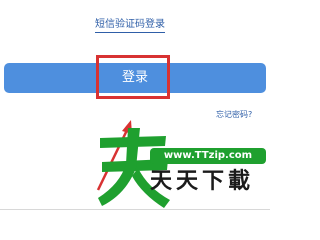 The height and width of the screenshot is (240, 320). I want to click on watermark-url: www.TTzip.com, so click(208, 156).